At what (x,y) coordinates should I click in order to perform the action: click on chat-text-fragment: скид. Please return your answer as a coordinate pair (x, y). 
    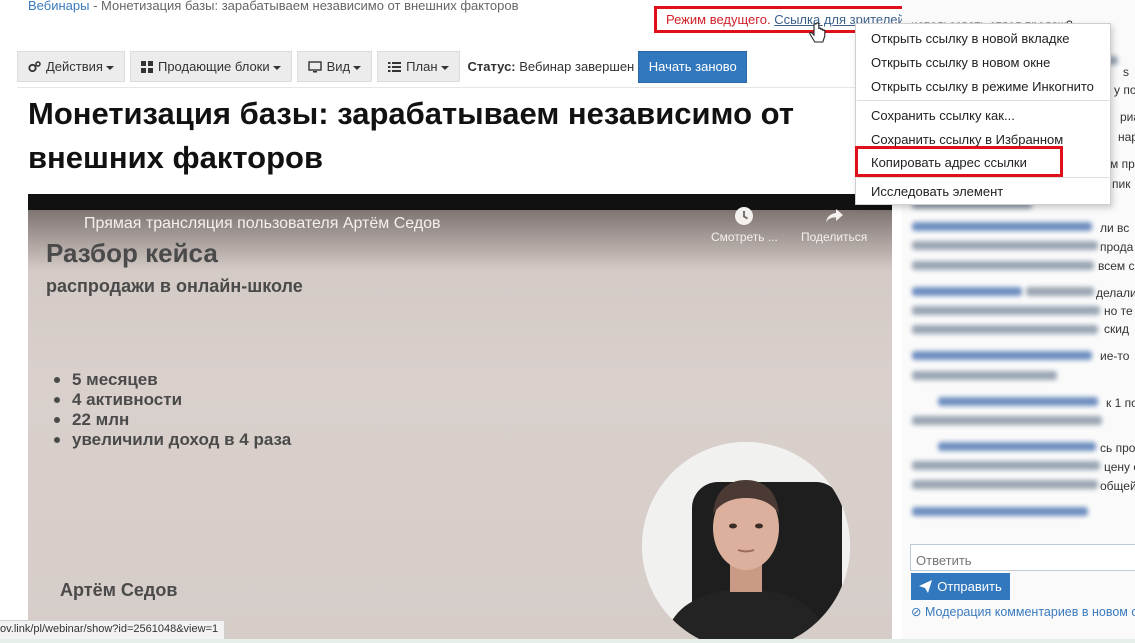
    Looking at the image, I should click on (1116, 329).